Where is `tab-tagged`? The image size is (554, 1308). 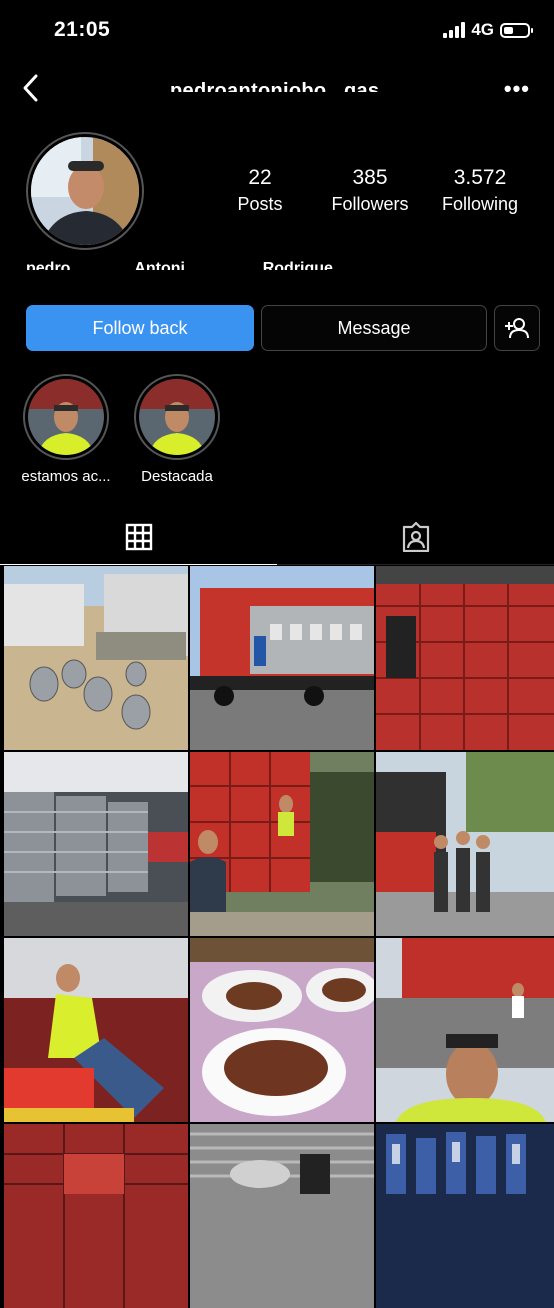
tab-tagged is located at coordinates (415, 537).